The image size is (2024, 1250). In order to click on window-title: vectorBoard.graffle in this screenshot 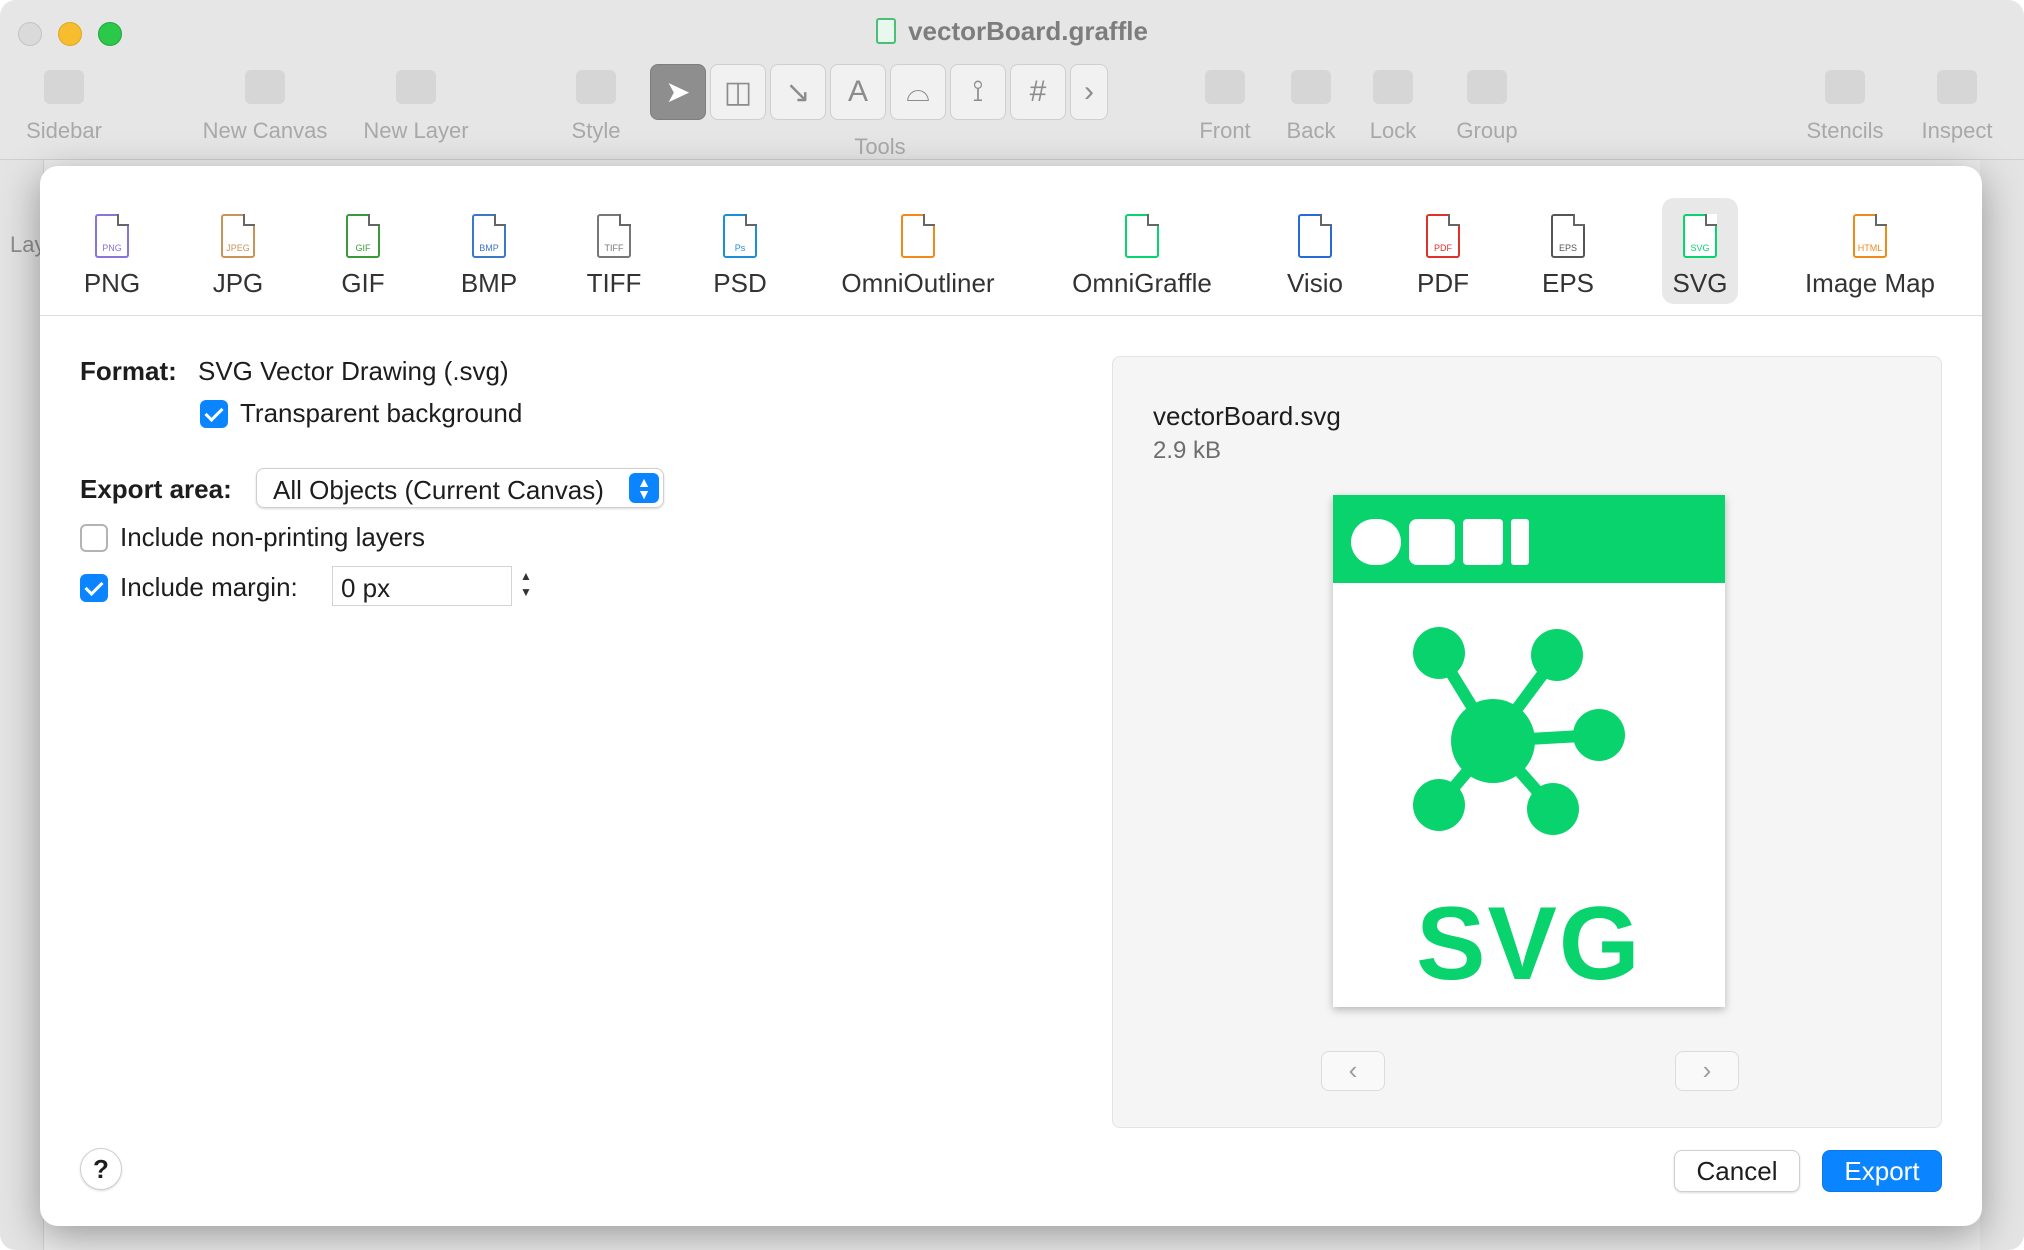, I will do `click(1012, 31)`.